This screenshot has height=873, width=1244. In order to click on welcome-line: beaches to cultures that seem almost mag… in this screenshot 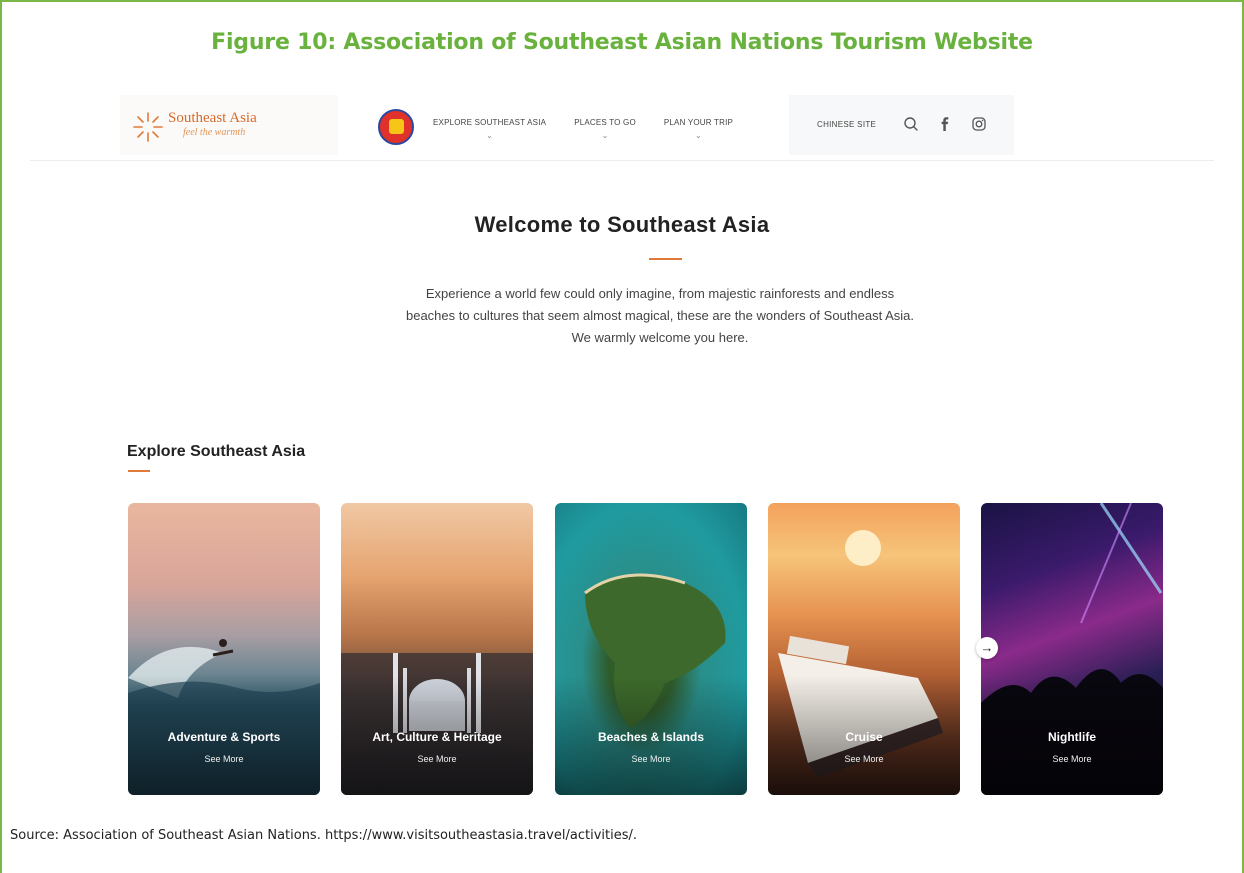, I will do `click(659, 315)`.